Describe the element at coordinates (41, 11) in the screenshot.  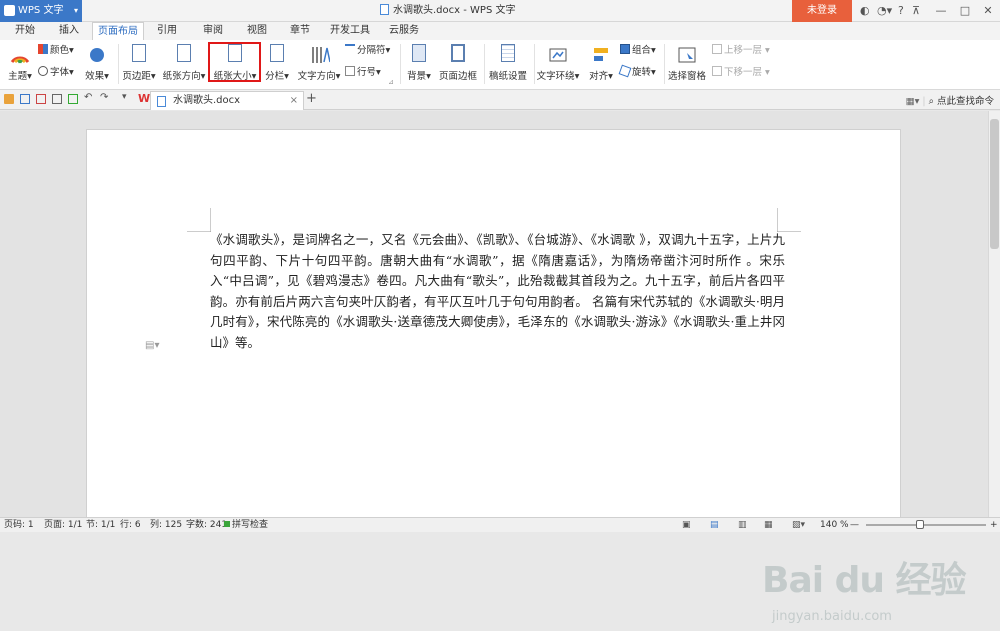
I see `app-menu-button: WPS 文字 ▾` at that location.